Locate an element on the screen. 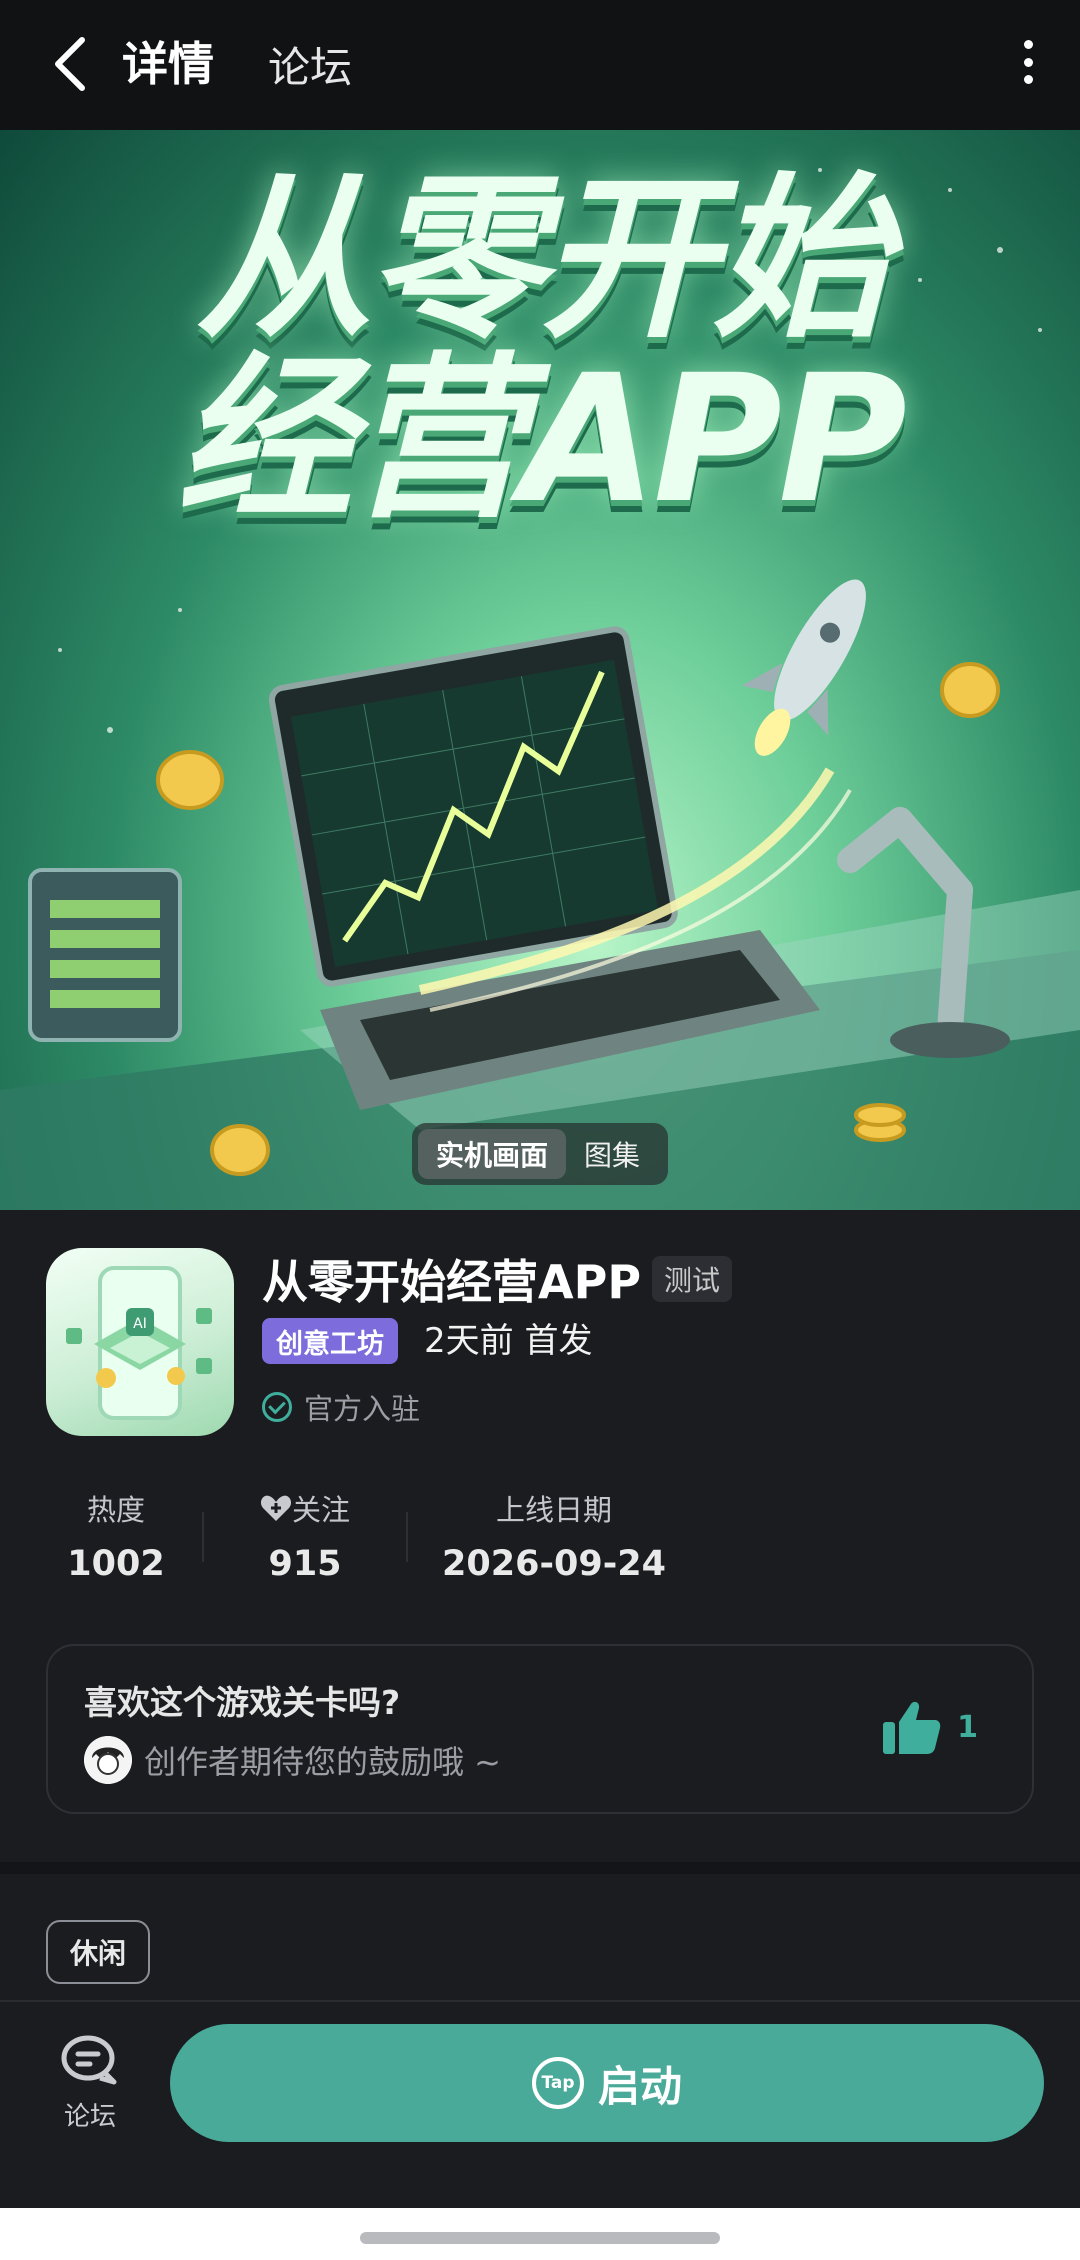 The image size is (1080, 2260). media-segment-control: 实机画面 图集 is located at coordinates (540, 1154).